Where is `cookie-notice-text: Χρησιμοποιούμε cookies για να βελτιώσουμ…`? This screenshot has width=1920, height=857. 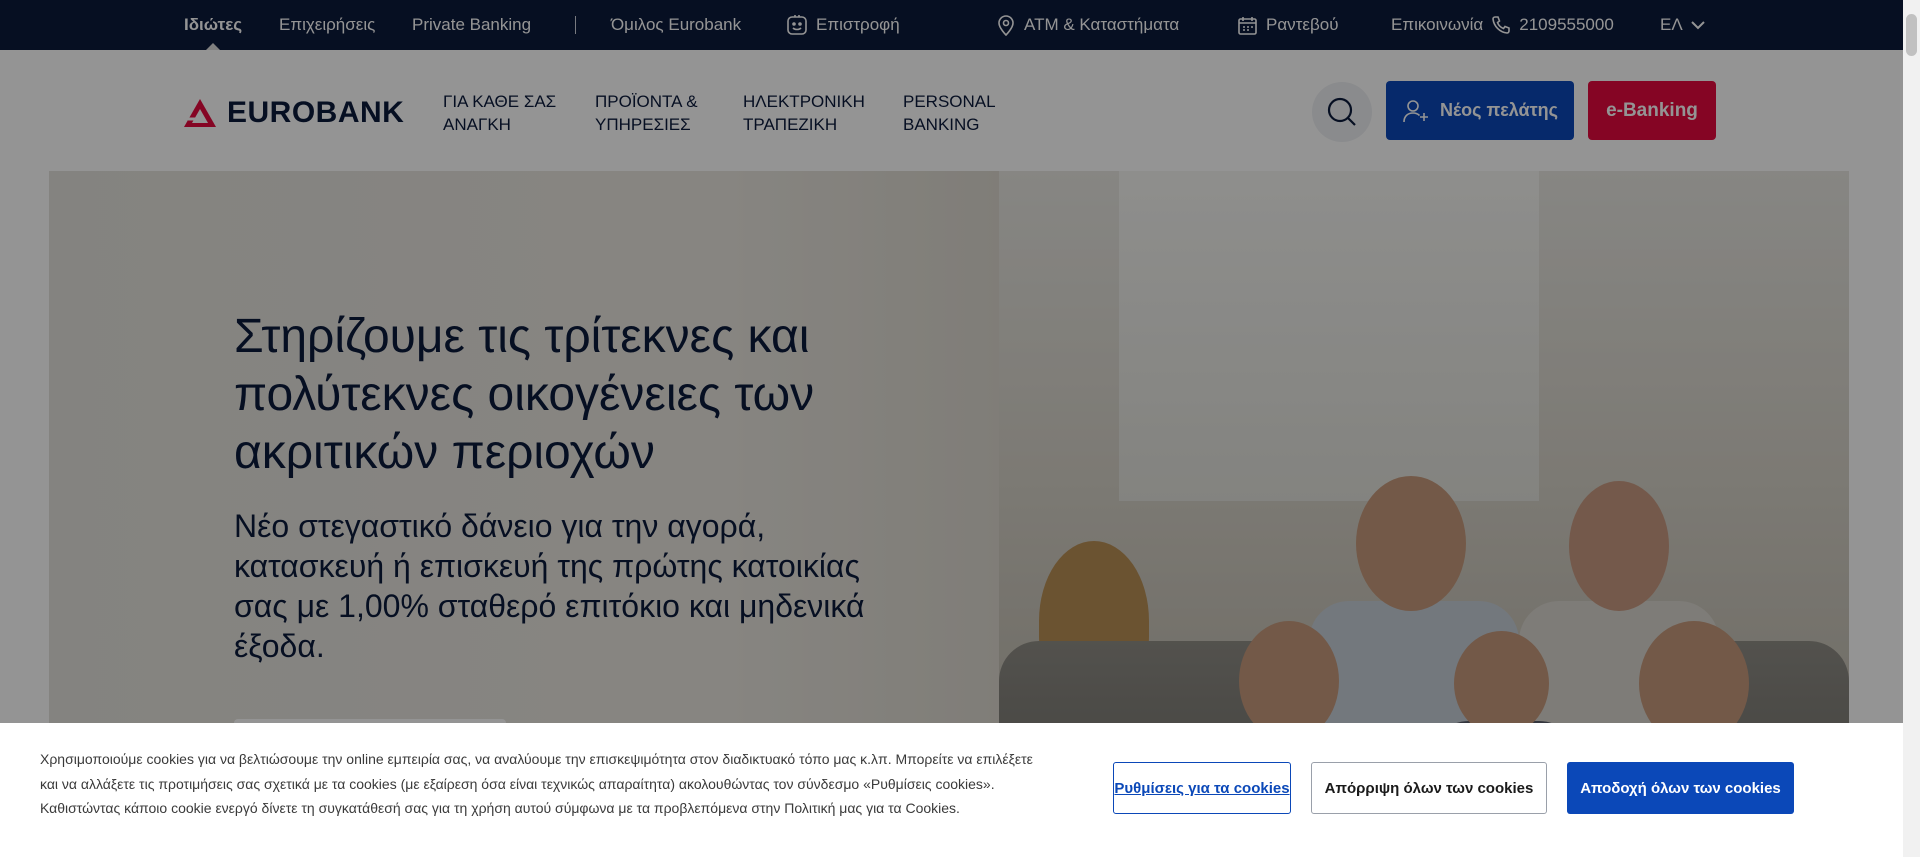
cookie-notice-text: Χρησιμοποιούμε cookies για να βελτιώσουμ… is located at coordinates (536, 783).